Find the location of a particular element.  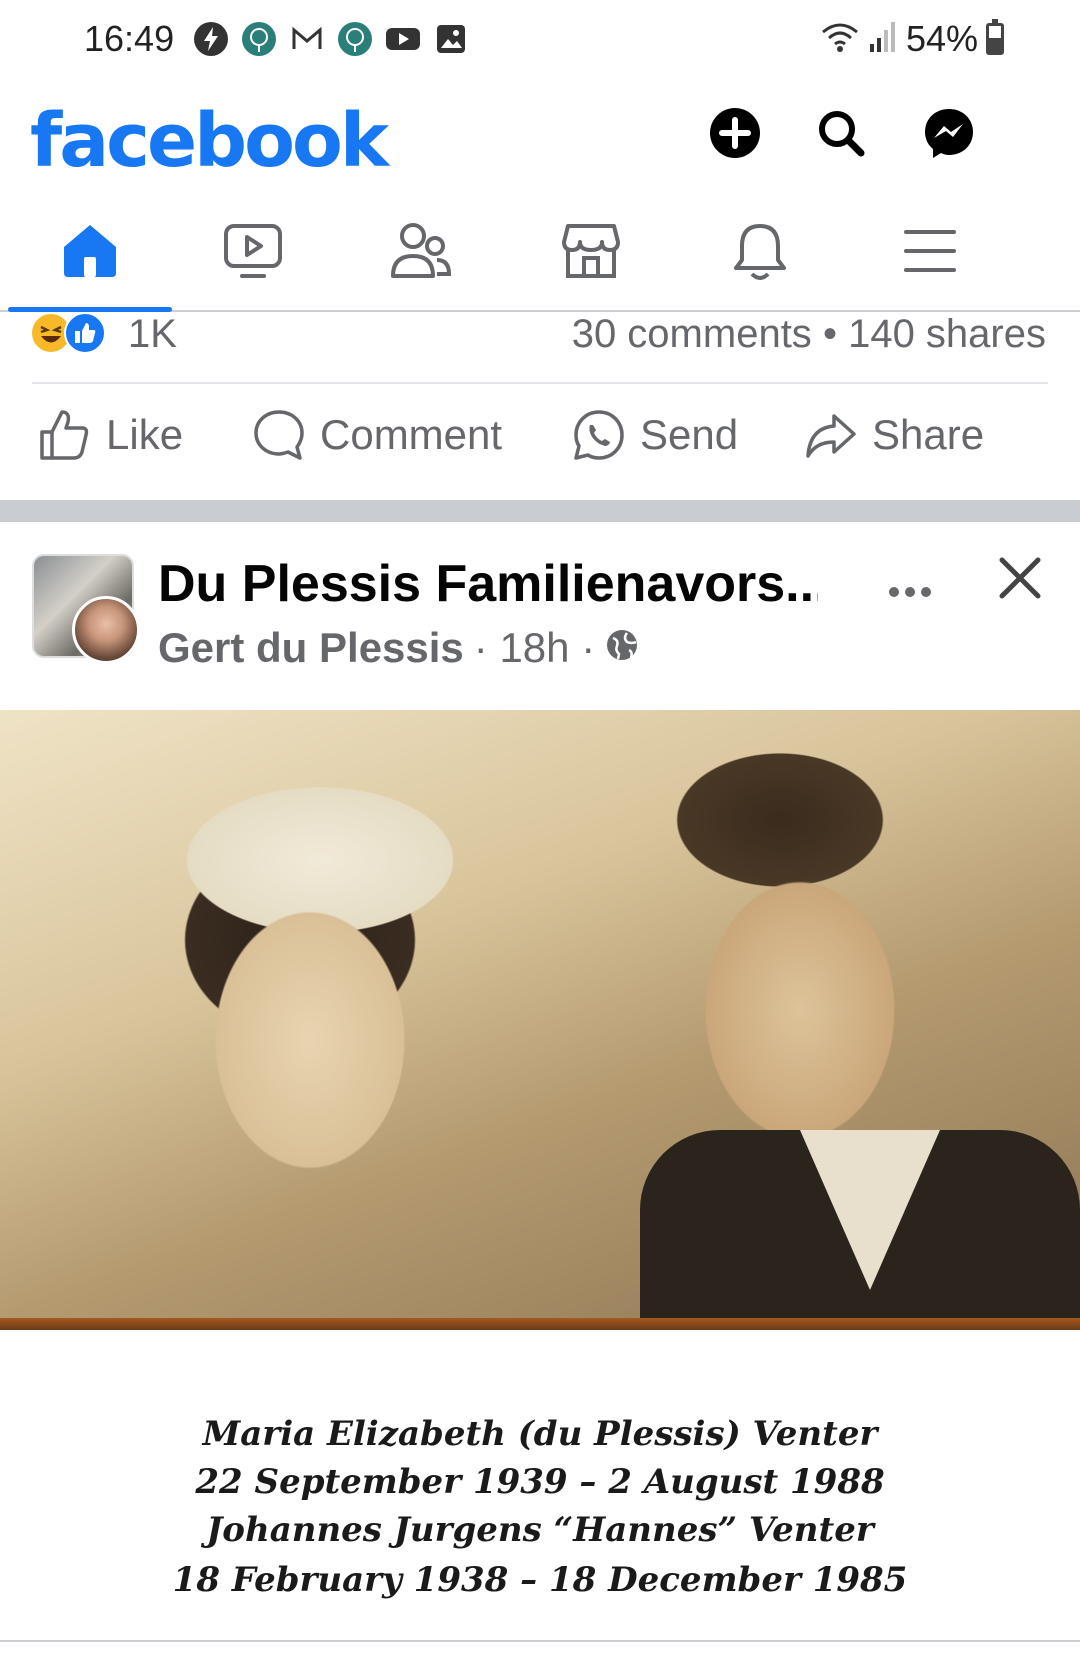

search-button is located at coordinates (841, 133).